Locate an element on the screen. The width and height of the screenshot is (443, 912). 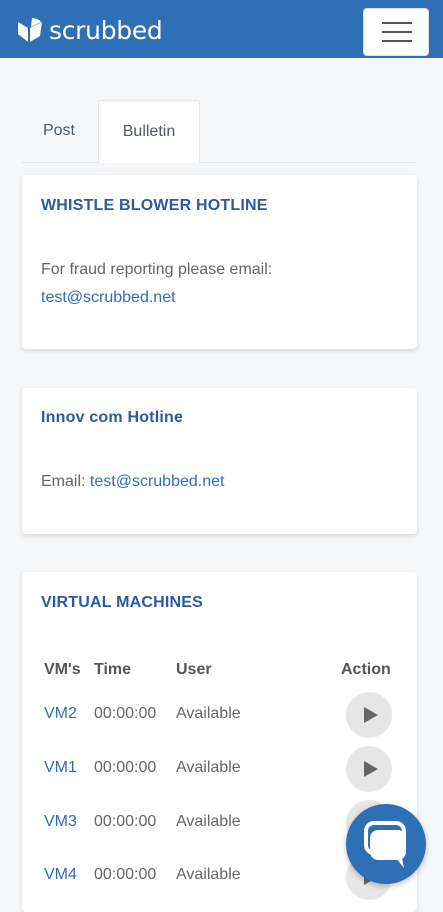
menu-toggle-button is located at coordinates (396, 32).